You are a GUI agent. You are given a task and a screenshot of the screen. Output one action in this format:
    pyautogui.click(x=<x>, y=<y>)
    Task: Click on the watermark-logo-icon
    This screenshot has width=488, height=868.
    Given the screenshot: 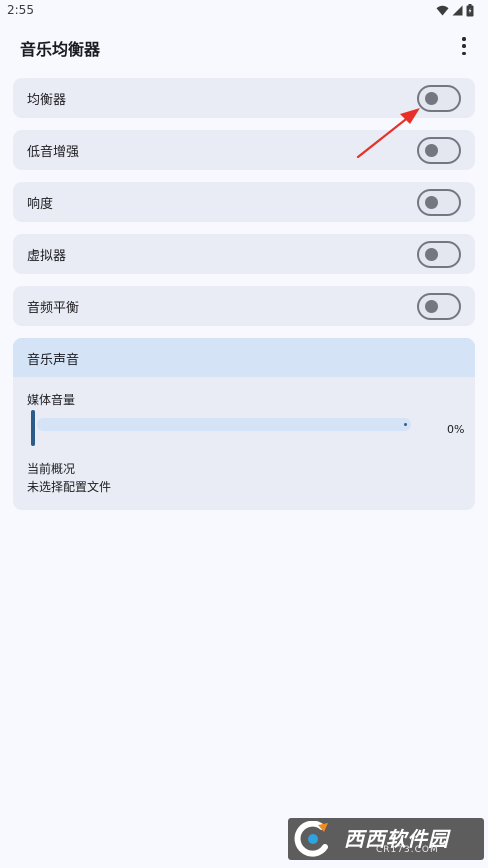 What is the action you would take?
    pyautogui.click(x=311, y=839)
    